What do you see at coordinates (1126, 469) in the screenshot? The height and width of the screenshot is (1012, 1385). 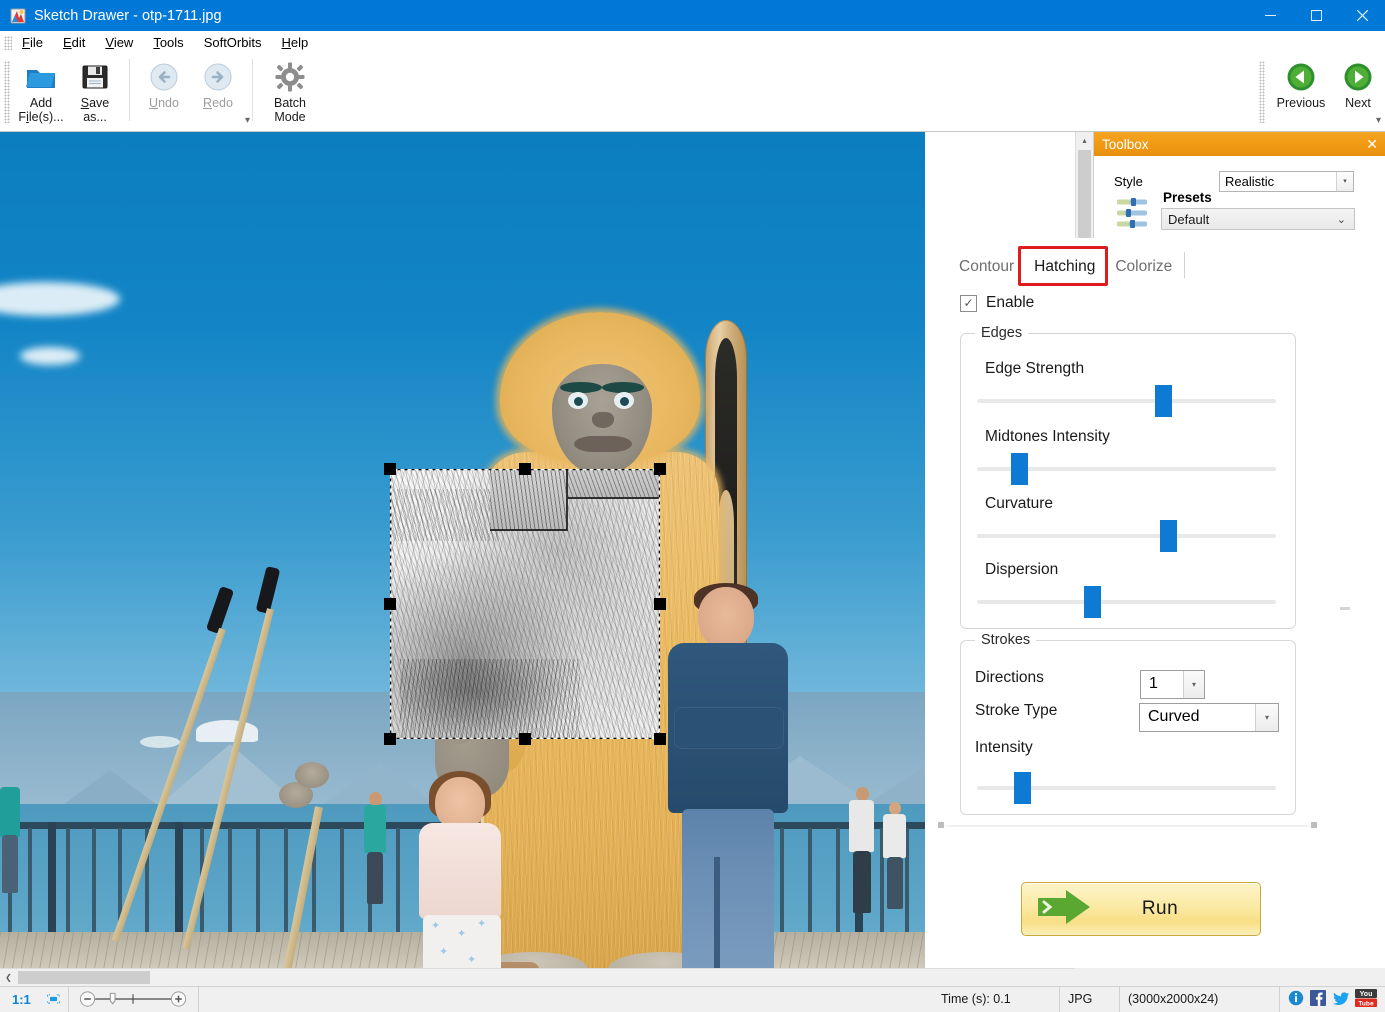 I see `midtones-intensity-track` at bounding box center [1126, 469].